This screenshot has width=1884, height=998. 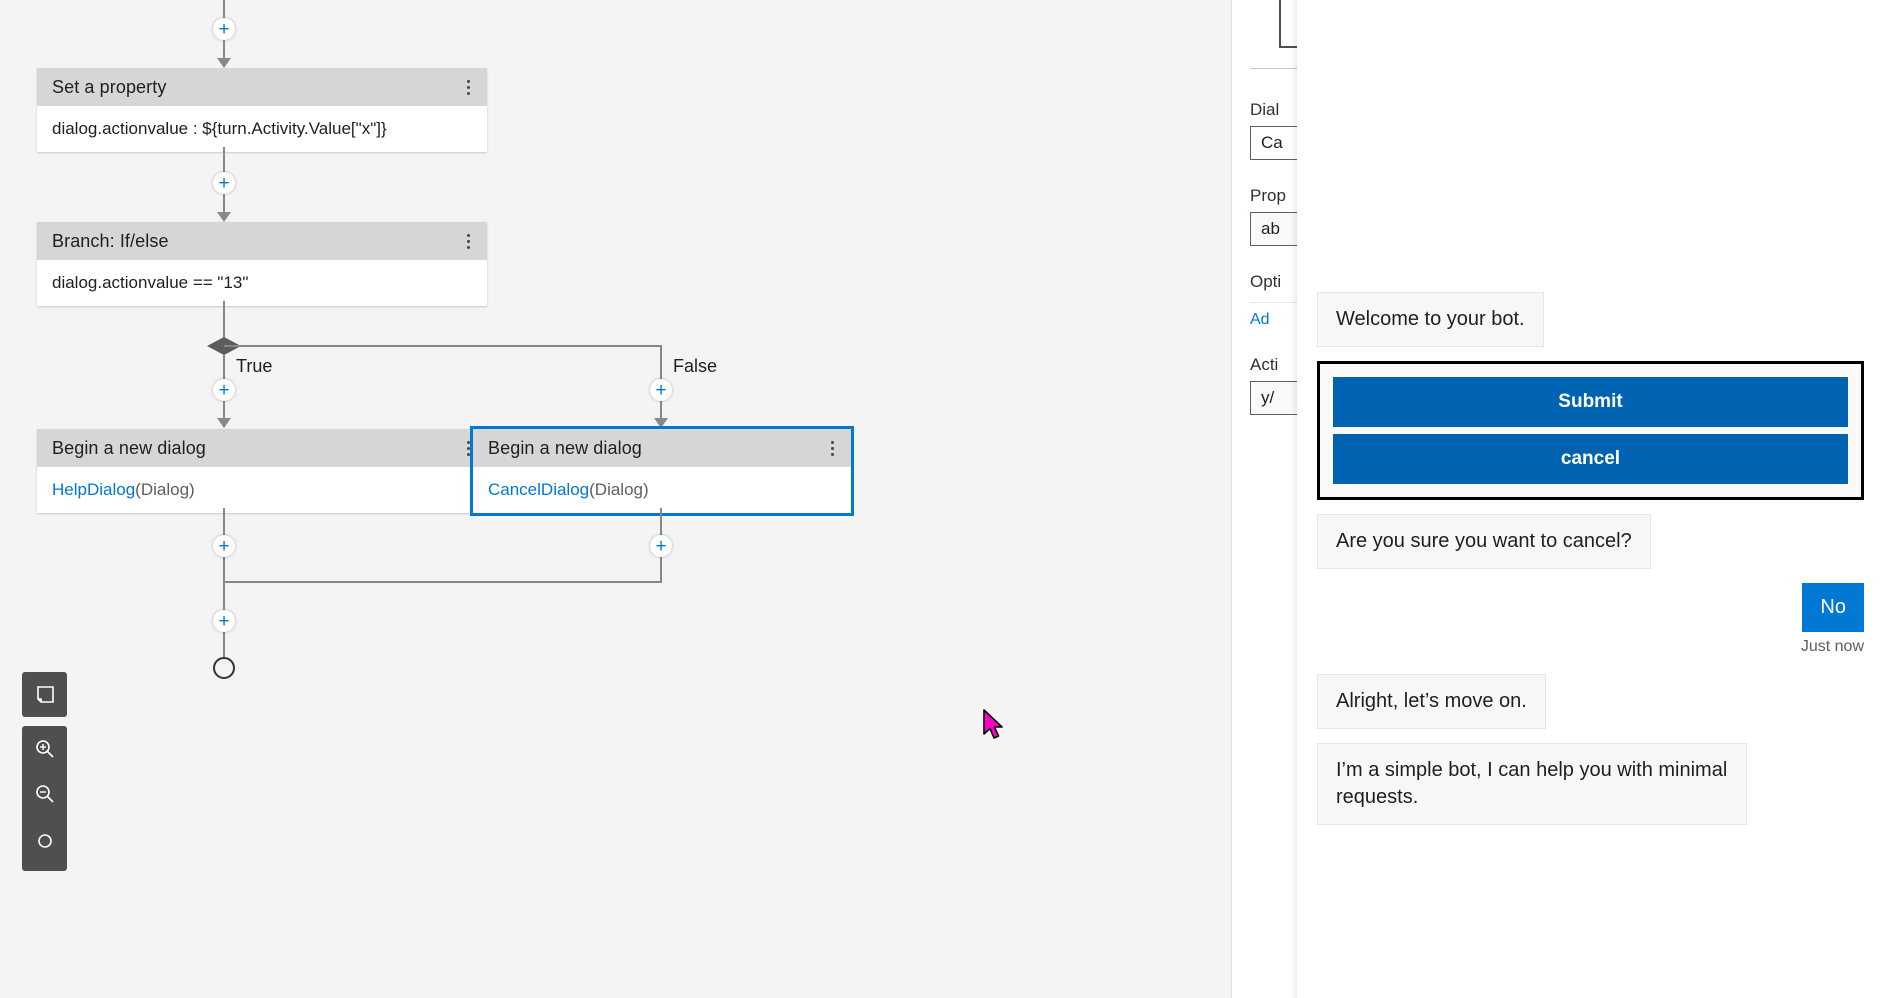 I want to click on canvas-fit-toolbar, so click(x=44, y=694).